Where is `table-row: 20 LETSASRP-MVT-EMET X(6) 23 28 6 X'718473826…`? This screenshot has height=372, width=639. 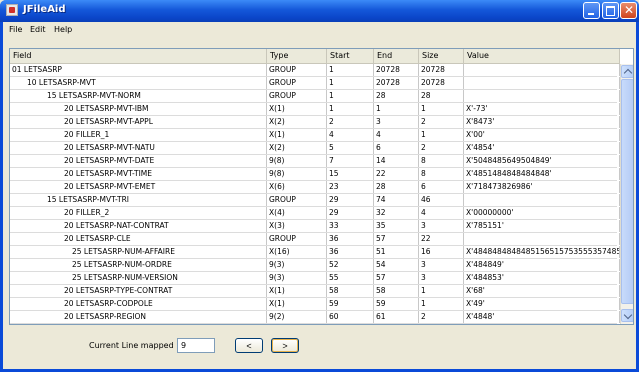
table-row: 20 LETSASRP-MVT-EMET X(6) 23 28 6 X'718473826… is located at coordinates (315, 187).